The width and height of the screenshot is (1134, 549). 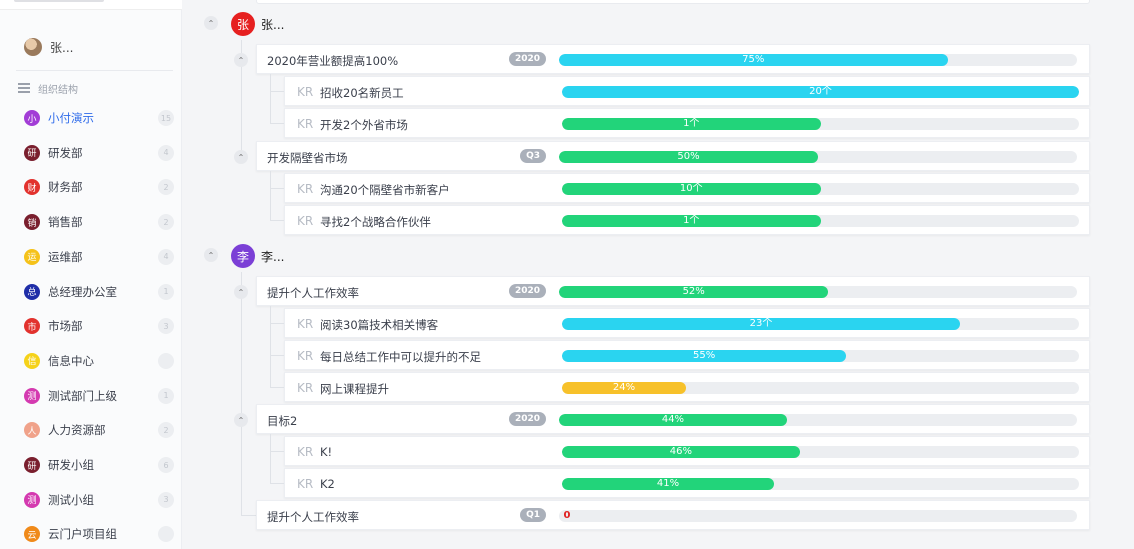 What do you see at coordinates (71, 499) in the screenshot?
I see `department-label: 测试小组` at bounding box center [71, 499].